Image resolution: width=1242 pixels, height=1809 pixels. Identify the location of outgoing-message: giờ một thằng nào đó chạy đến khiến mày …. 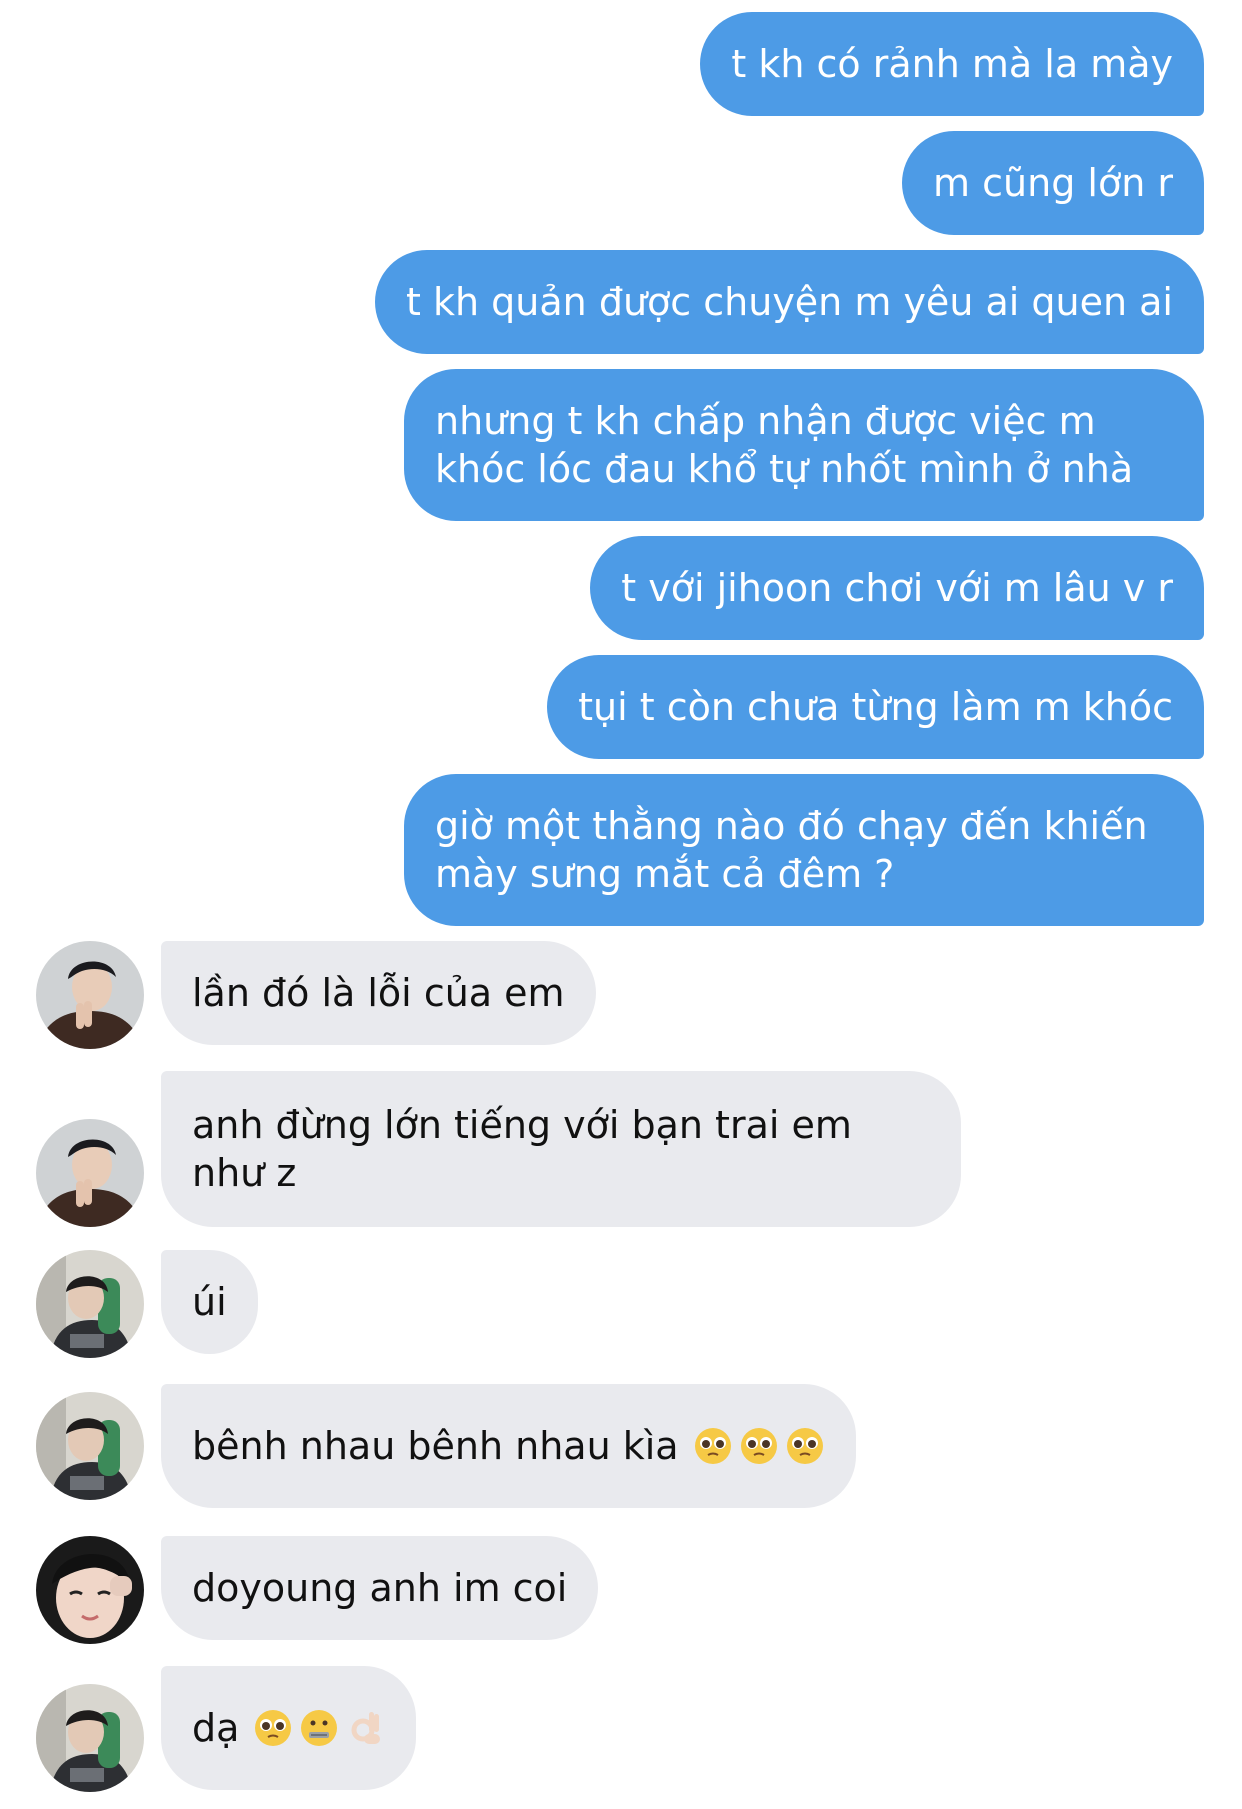
(804, 850).